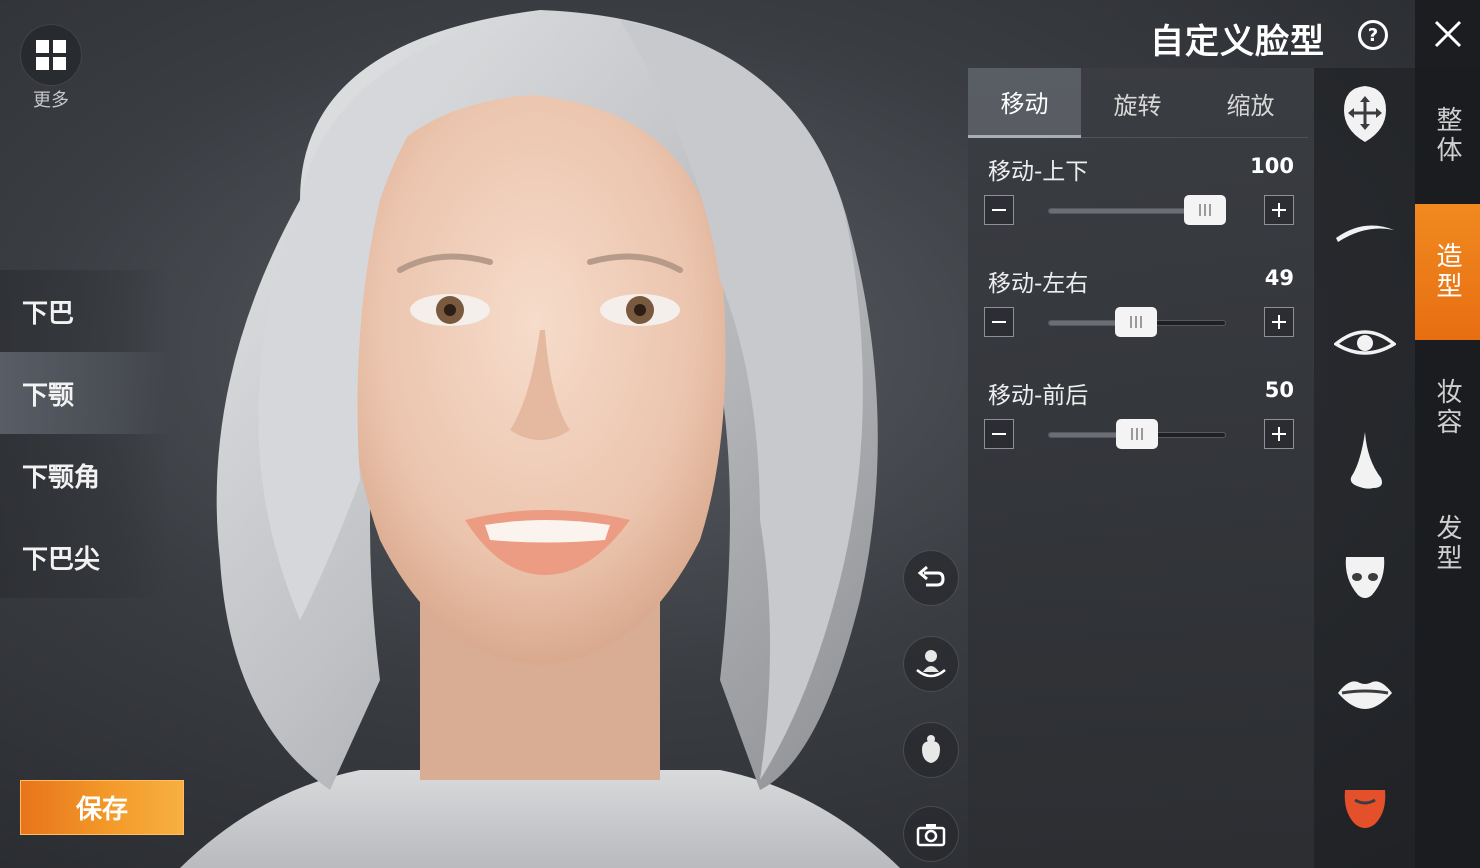  Describe the element at coordinates (1447, 408) in the screenshot. I see `tab-makeup: 妆容` at that location.